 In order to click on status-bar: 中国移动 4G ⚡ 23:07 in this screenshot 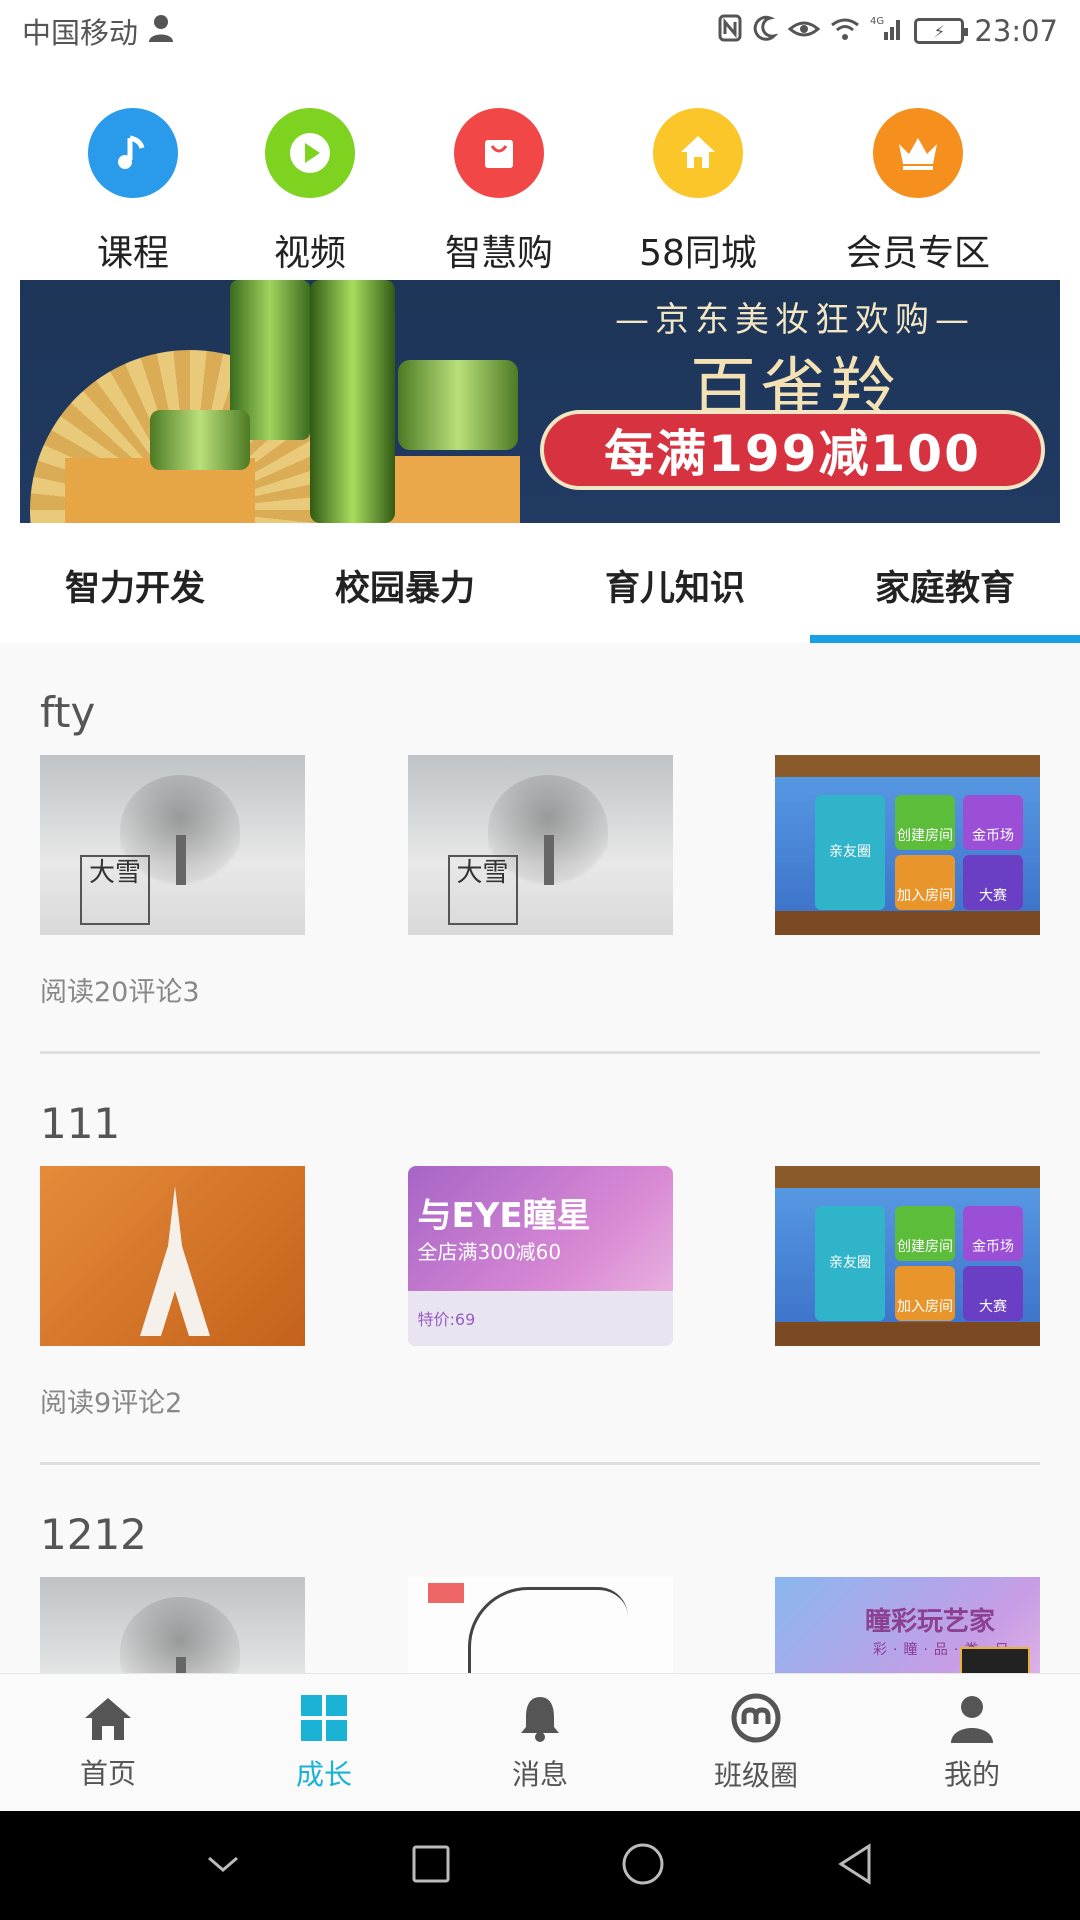, I will do `click(540, 31)`.